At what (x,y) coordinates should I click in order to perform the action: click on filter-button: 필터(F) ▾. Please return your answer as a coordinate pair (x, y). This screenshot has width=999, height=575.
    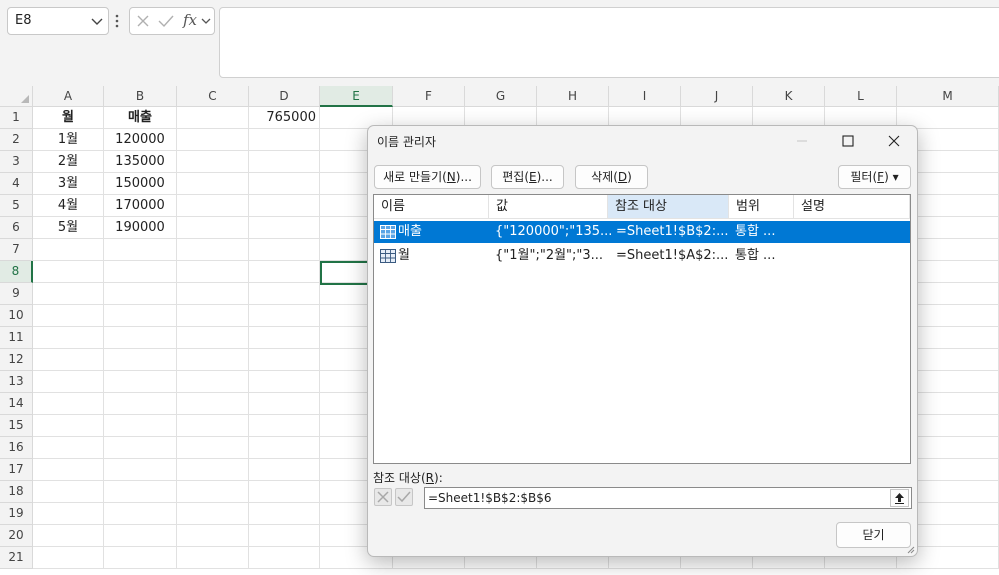
    Looking at the image, I should click on (874, 177).